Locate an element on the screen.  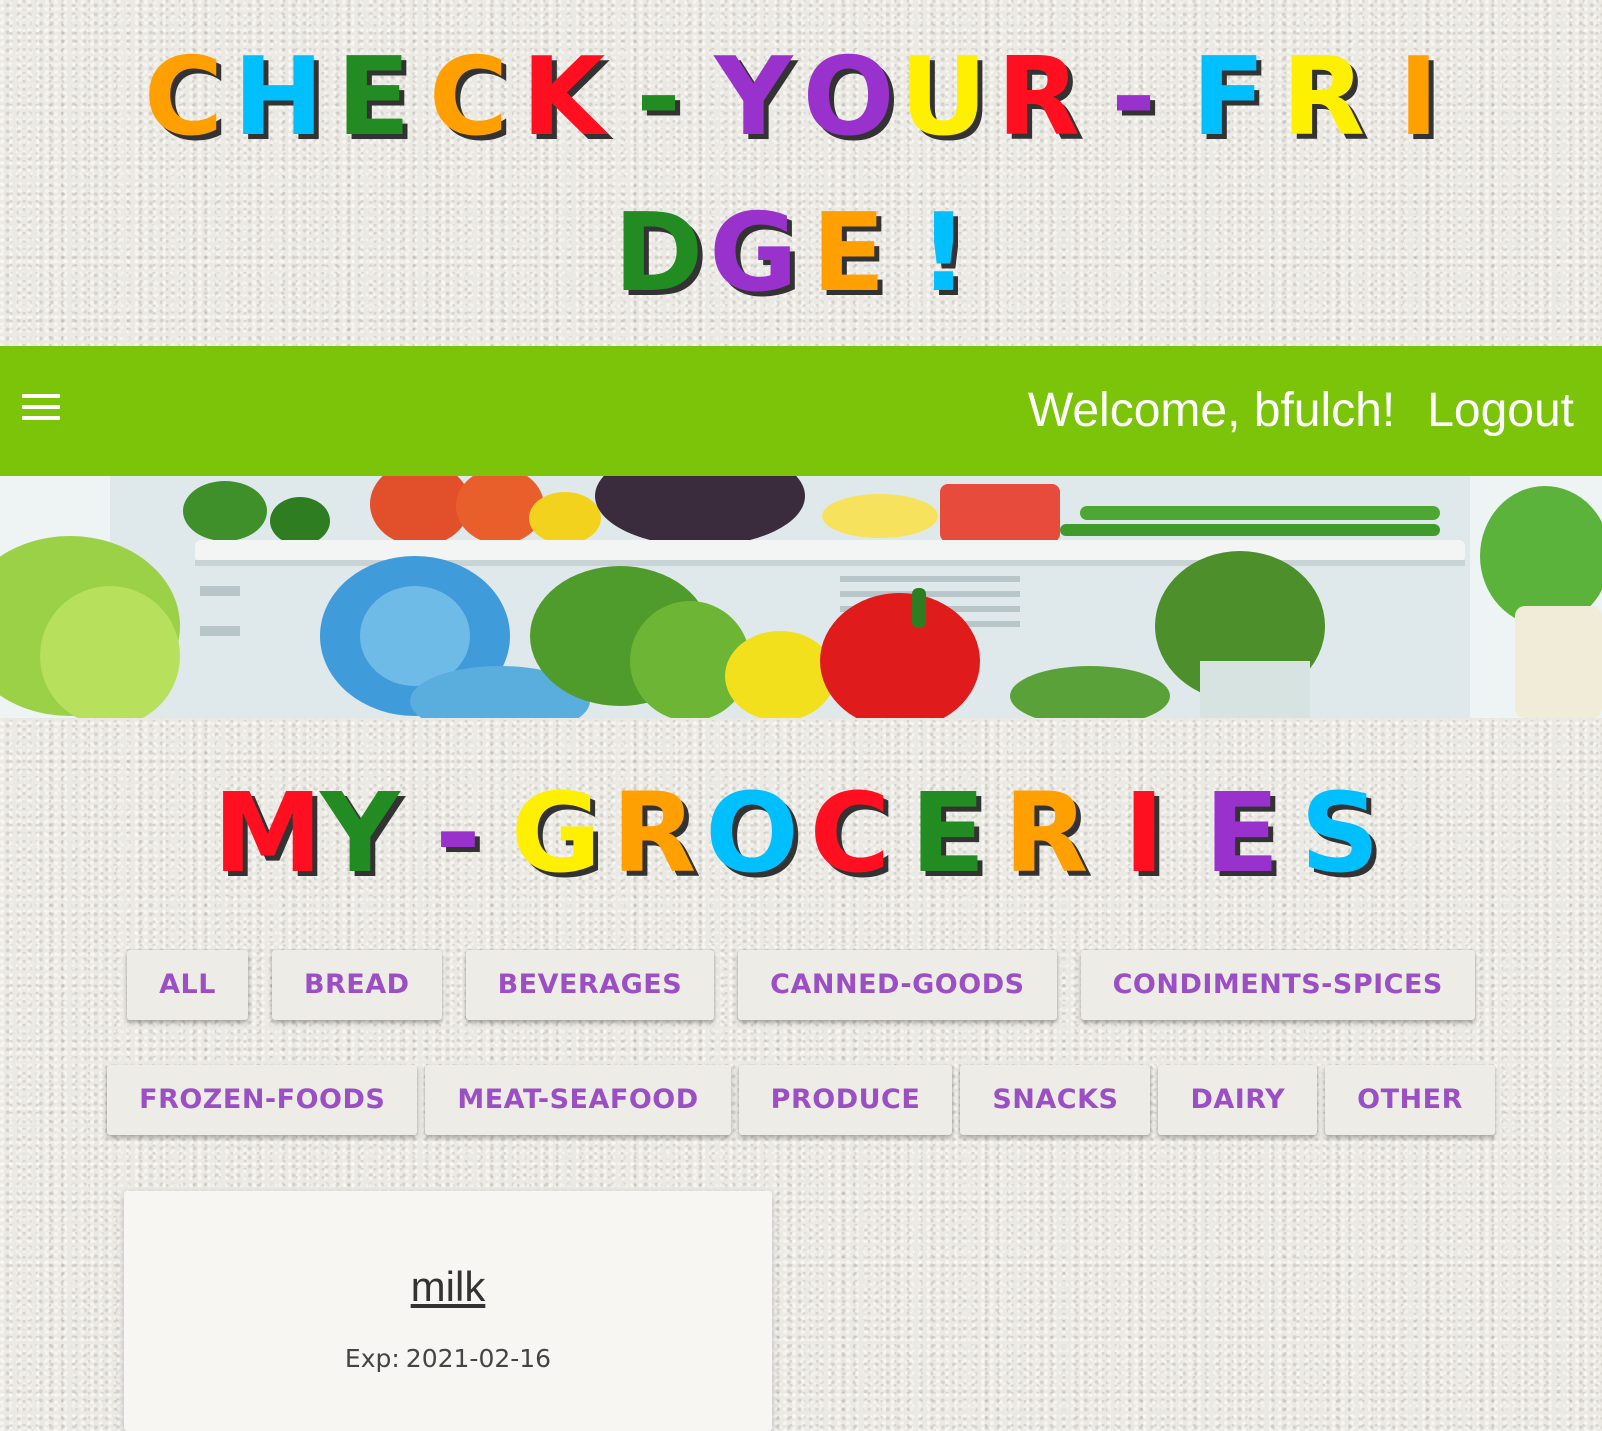
site-title-letter: D is located at coordinates (658, 253).